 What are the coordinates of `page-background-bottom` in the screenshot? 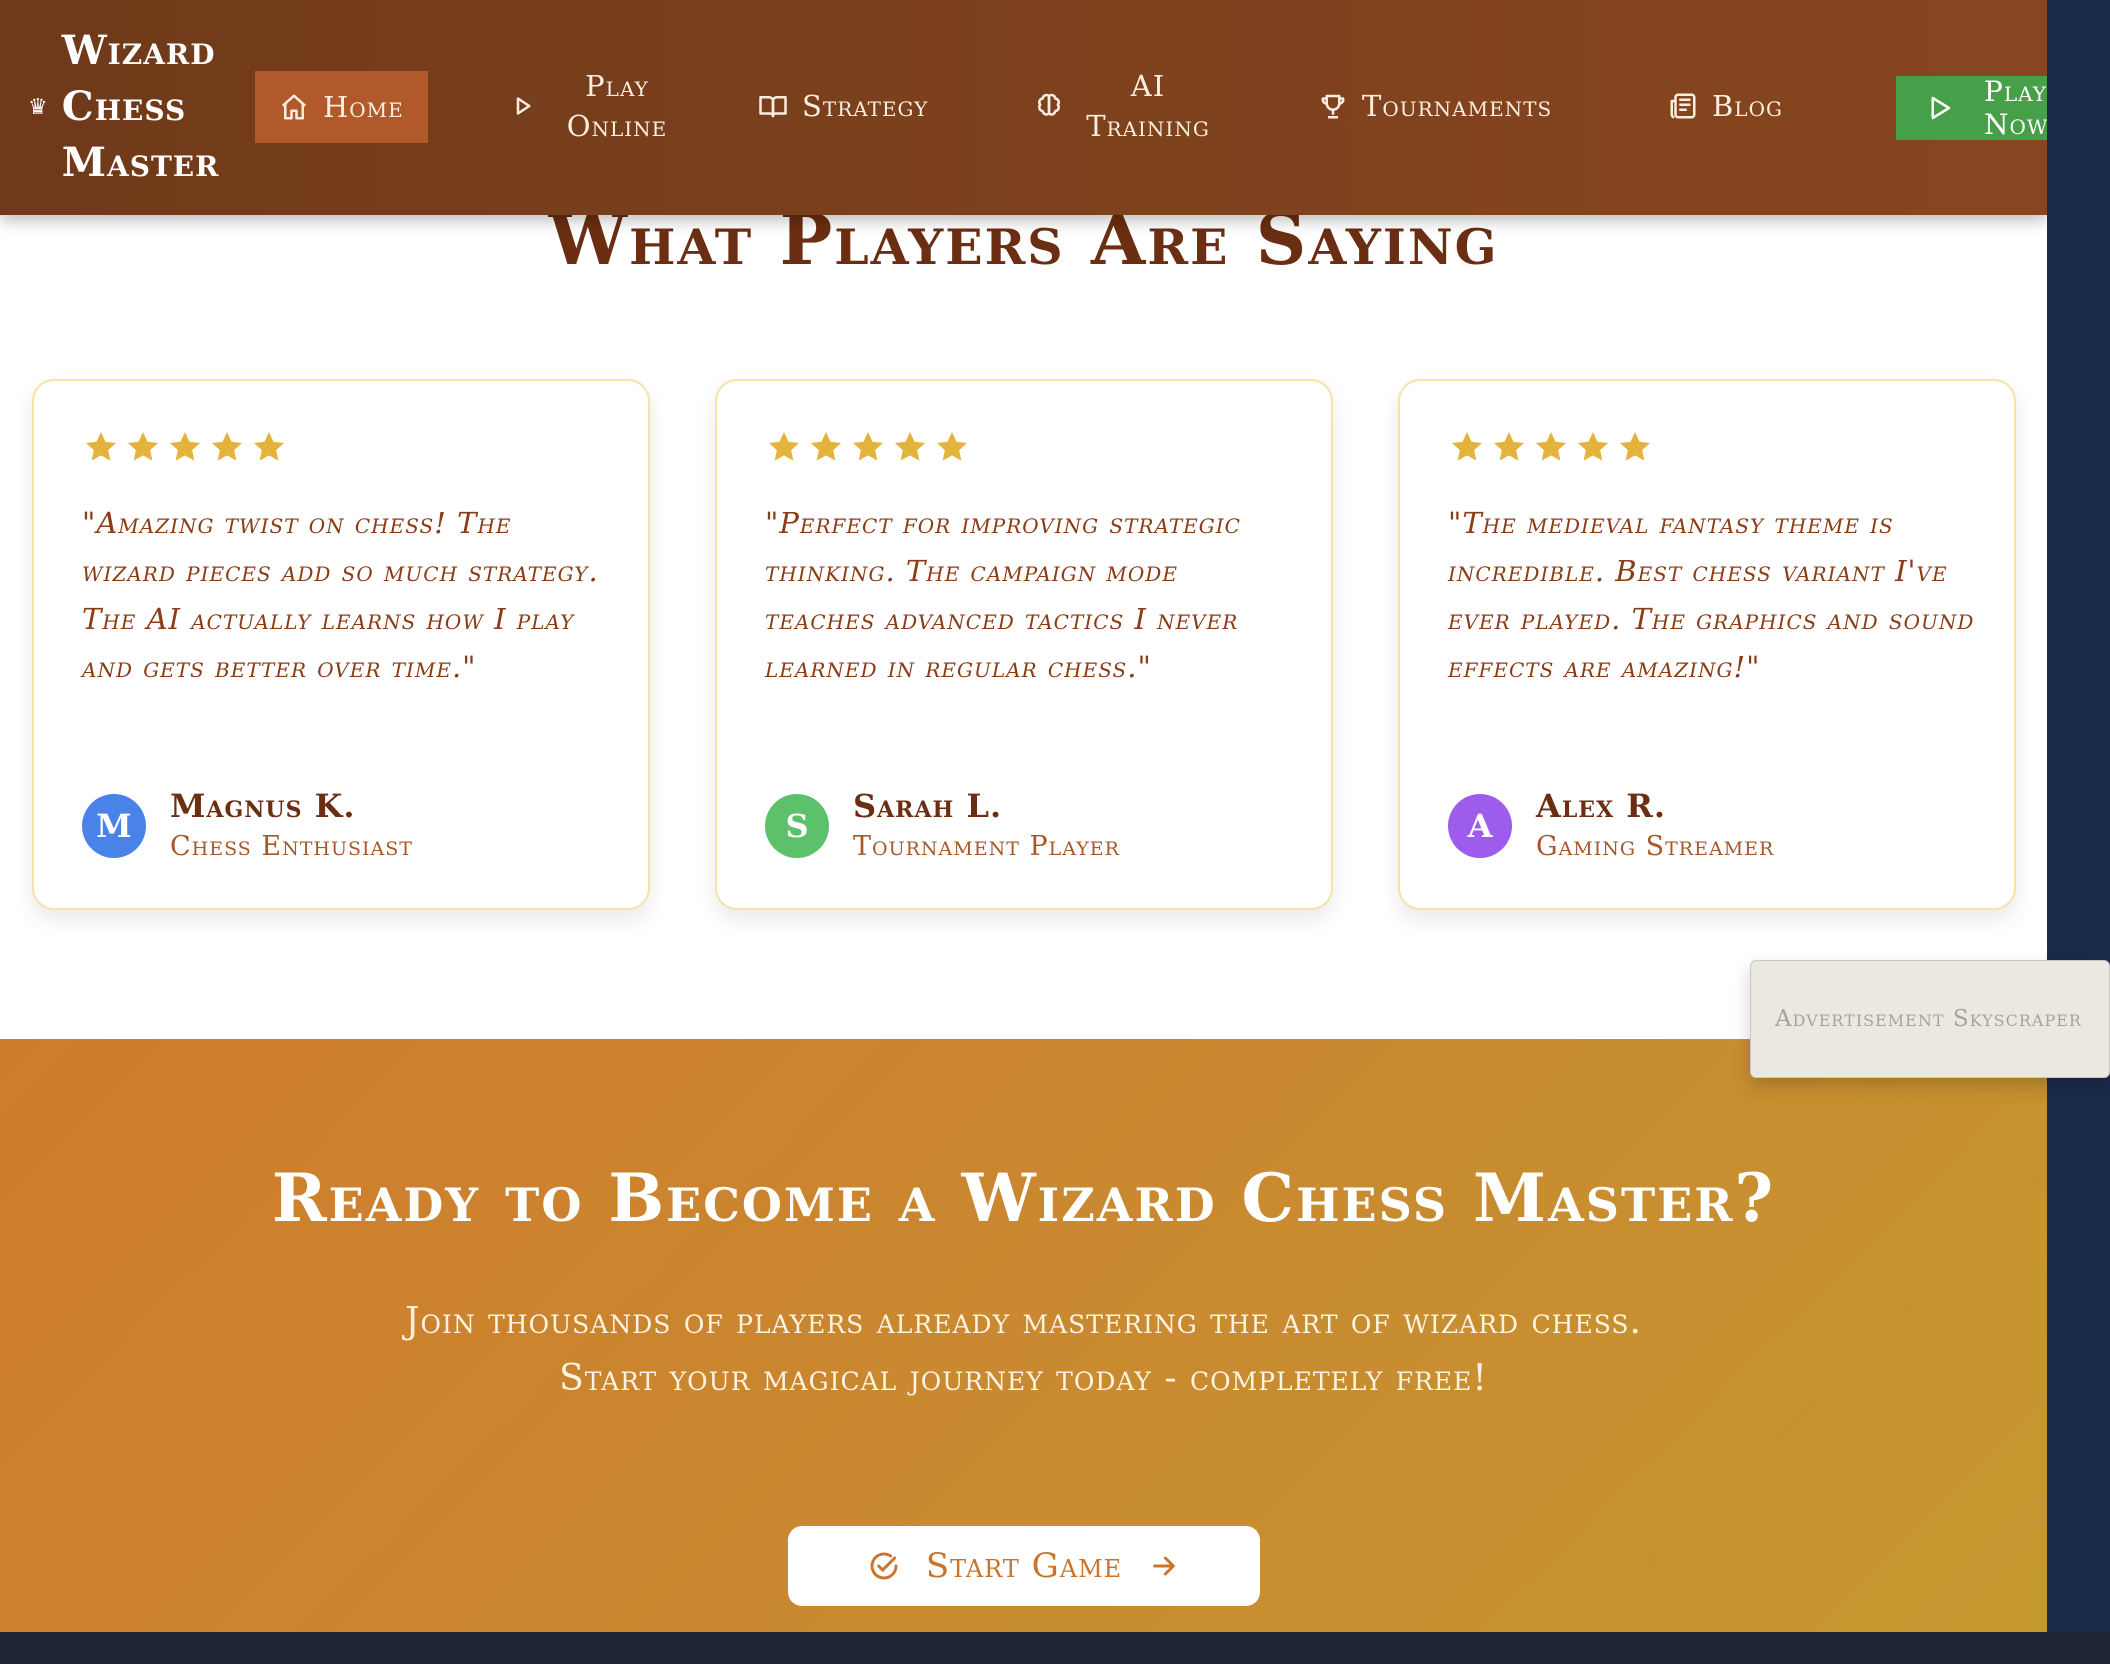 It's located at (1055, 1648).